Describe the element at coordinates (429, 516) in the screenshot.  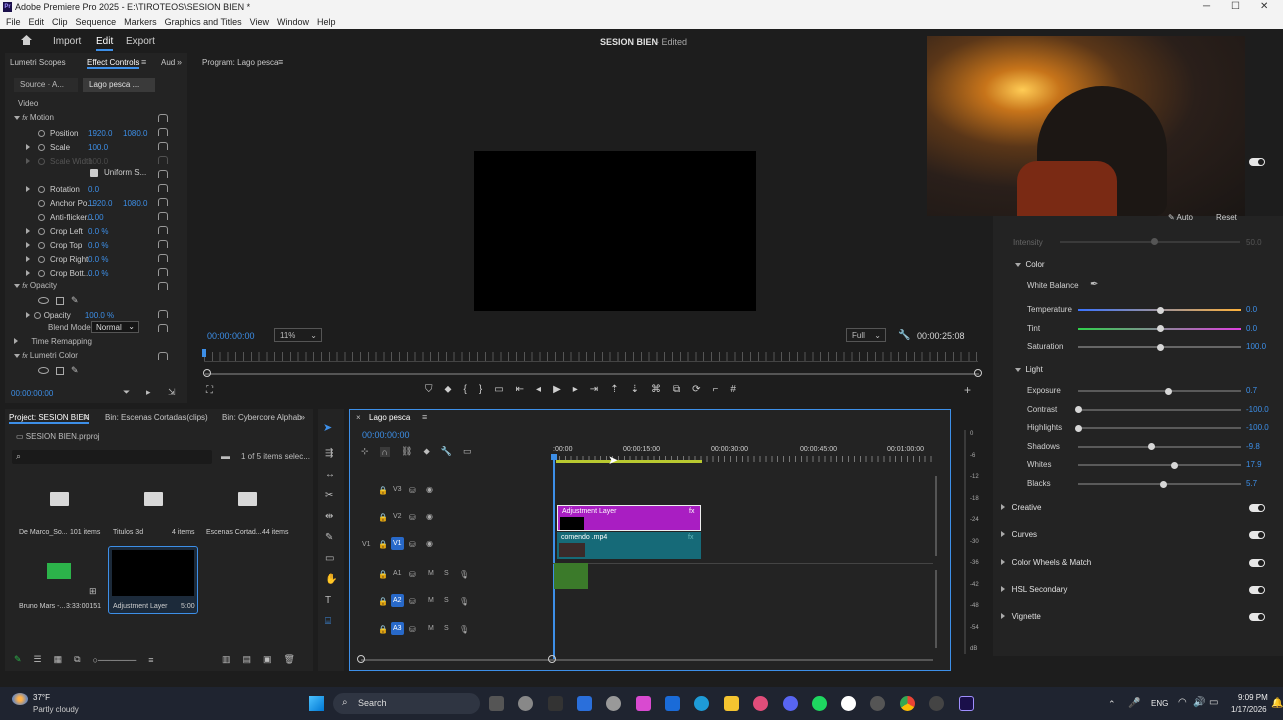
I see `eye-icon: ◉` at that location.